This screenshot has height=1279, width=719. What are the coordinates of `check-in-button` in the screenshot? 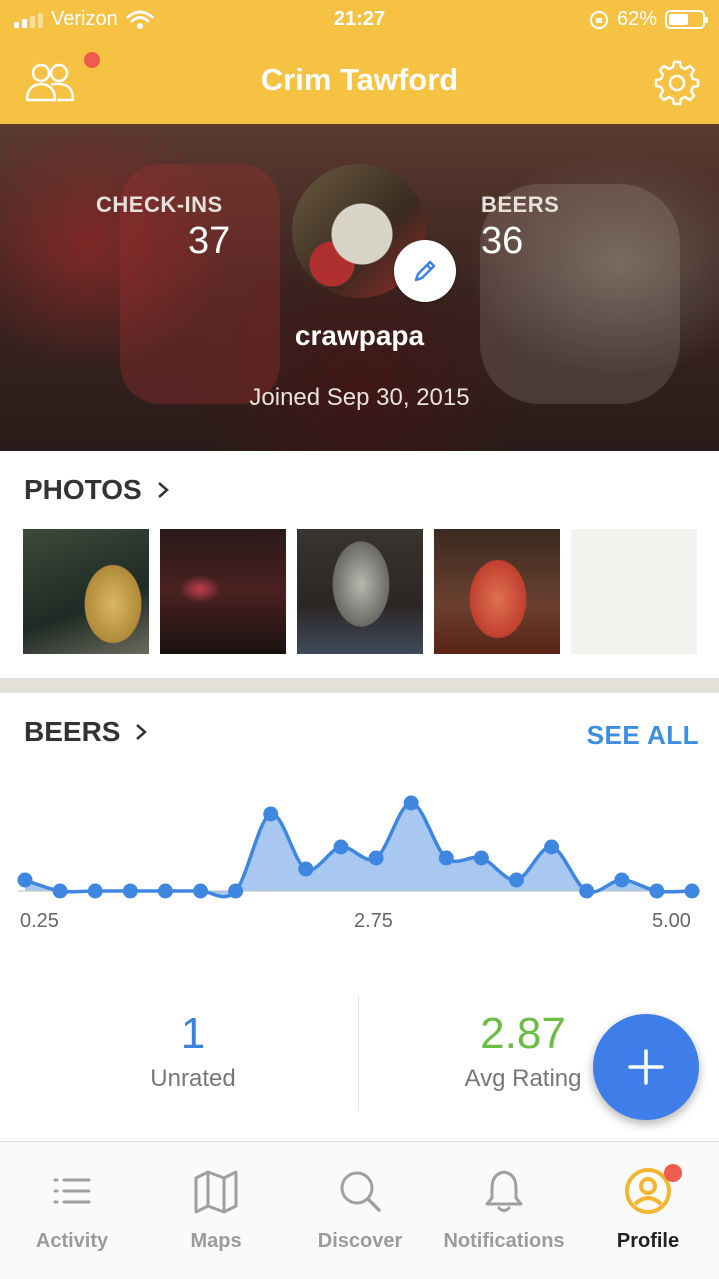 It's located at (646, 1067).